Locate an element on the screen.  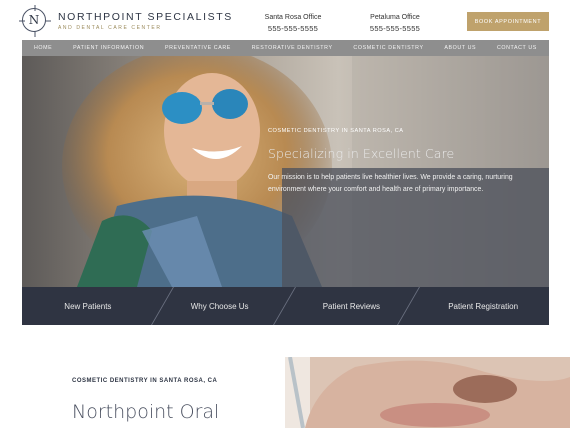
tab-label: Why Choose Us is located at coordinates (219, 306).